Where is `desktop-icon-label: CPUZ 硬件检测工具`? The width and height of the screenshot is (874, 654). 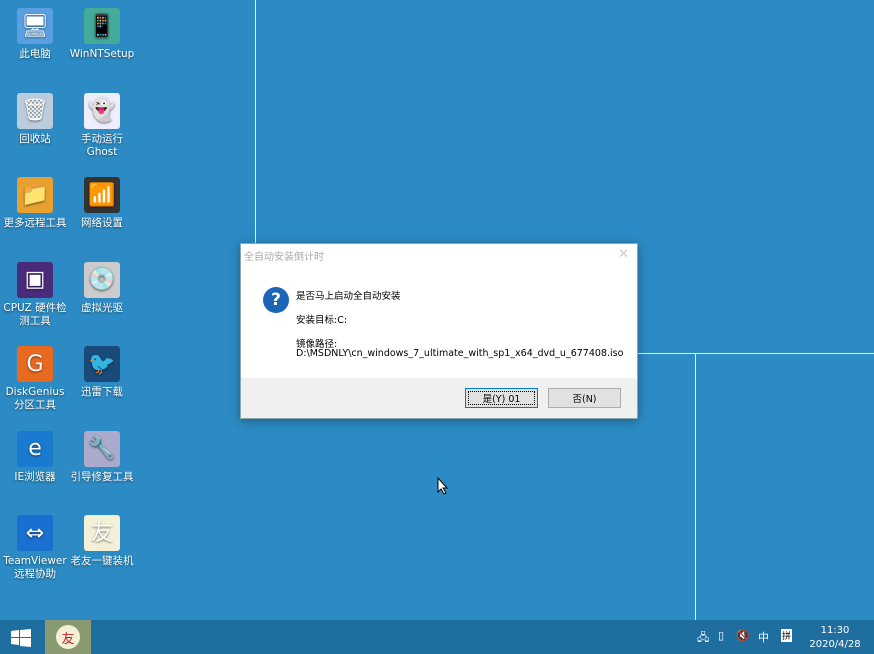
desktop-icon-label: CPUZ 硬件检测工具 is located at coordinates (35, 314).